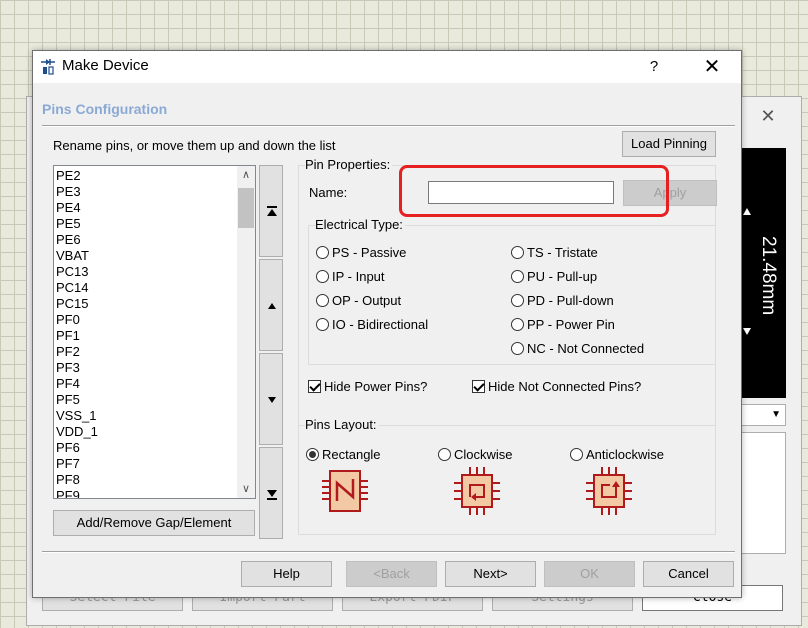 Image resolution: width=808 pixels, height=628 pixels. I want to click on move-to-bottom-button, so click(271, 493).